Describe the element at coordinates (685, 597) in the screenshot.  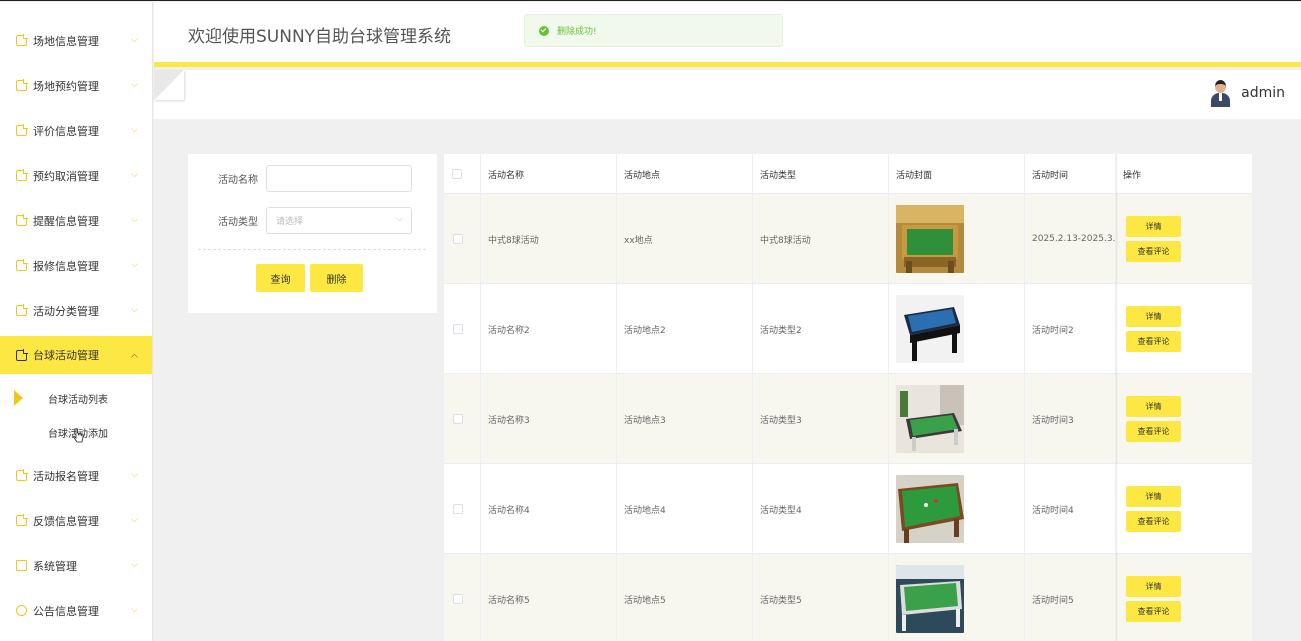
I see `cell-location: 活动地点5` at that location.